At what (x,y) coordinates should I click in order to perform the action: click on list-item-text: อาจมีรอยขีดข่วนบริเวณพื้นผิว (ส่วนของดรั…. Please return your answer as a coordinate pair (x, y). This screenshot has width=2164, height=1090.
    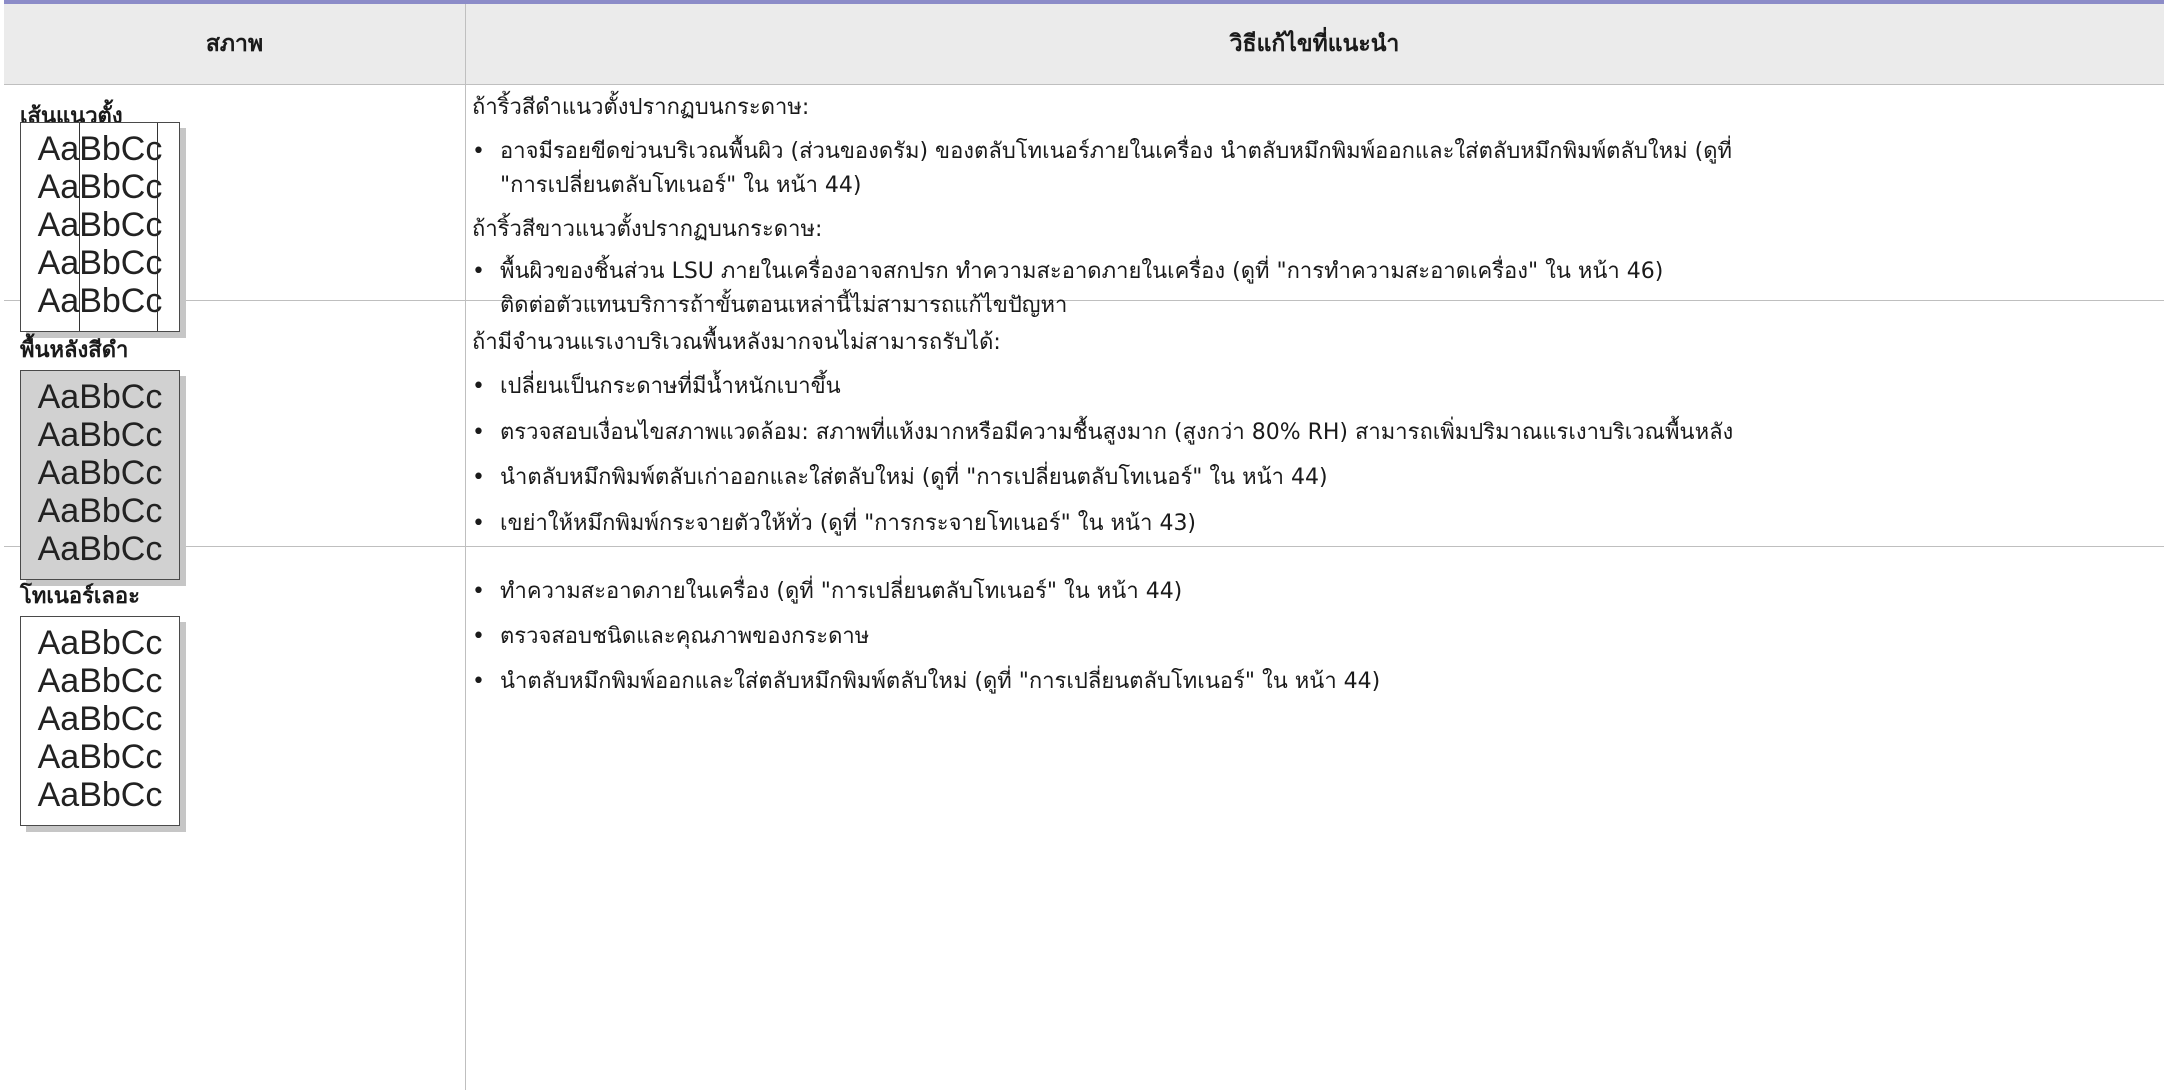
    Looking at the image, I should click on (1116, 151).